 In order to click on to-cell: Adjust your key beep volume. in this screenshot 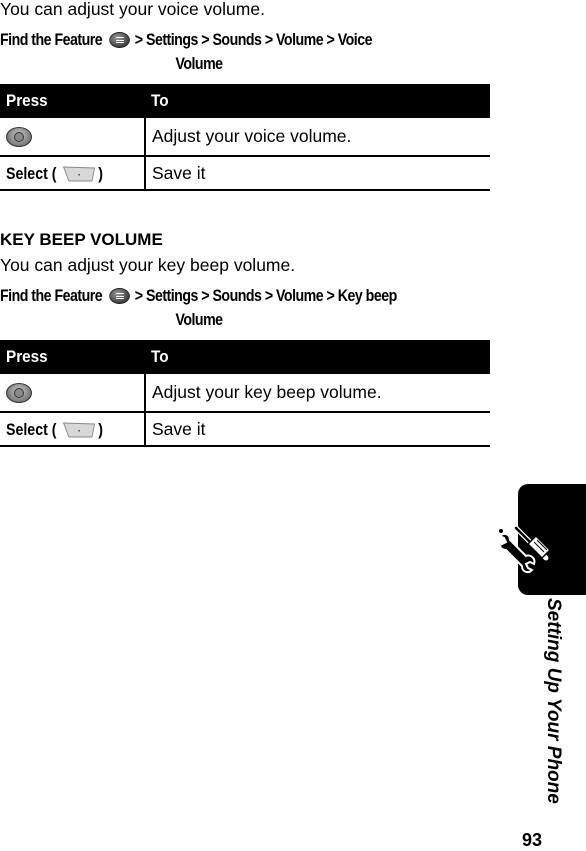, I will do `click(317, 393)`.